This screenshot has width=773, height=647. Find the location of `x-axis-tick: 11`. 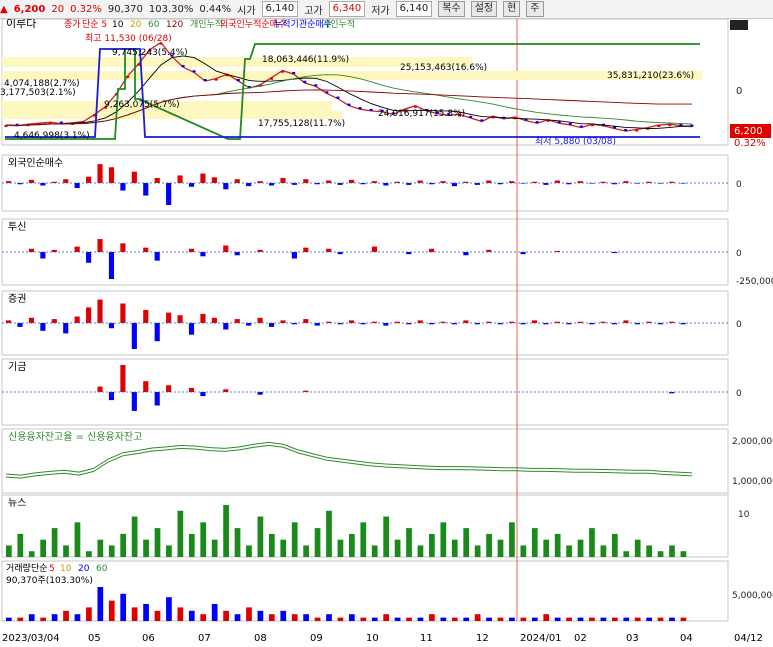

x-axis-tick: 11 is located at coordinates (426, 638).